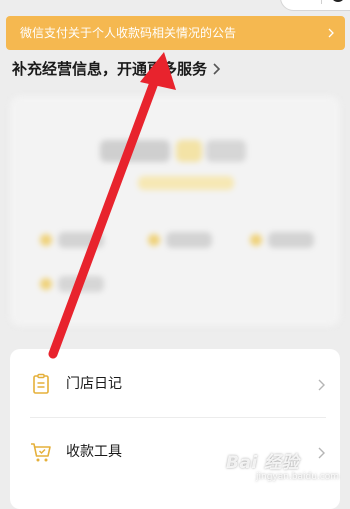  What do you see at coordinates (41, 383) in the screenshot?
I see `clipboard-icon` at bounding box center [41, 383].